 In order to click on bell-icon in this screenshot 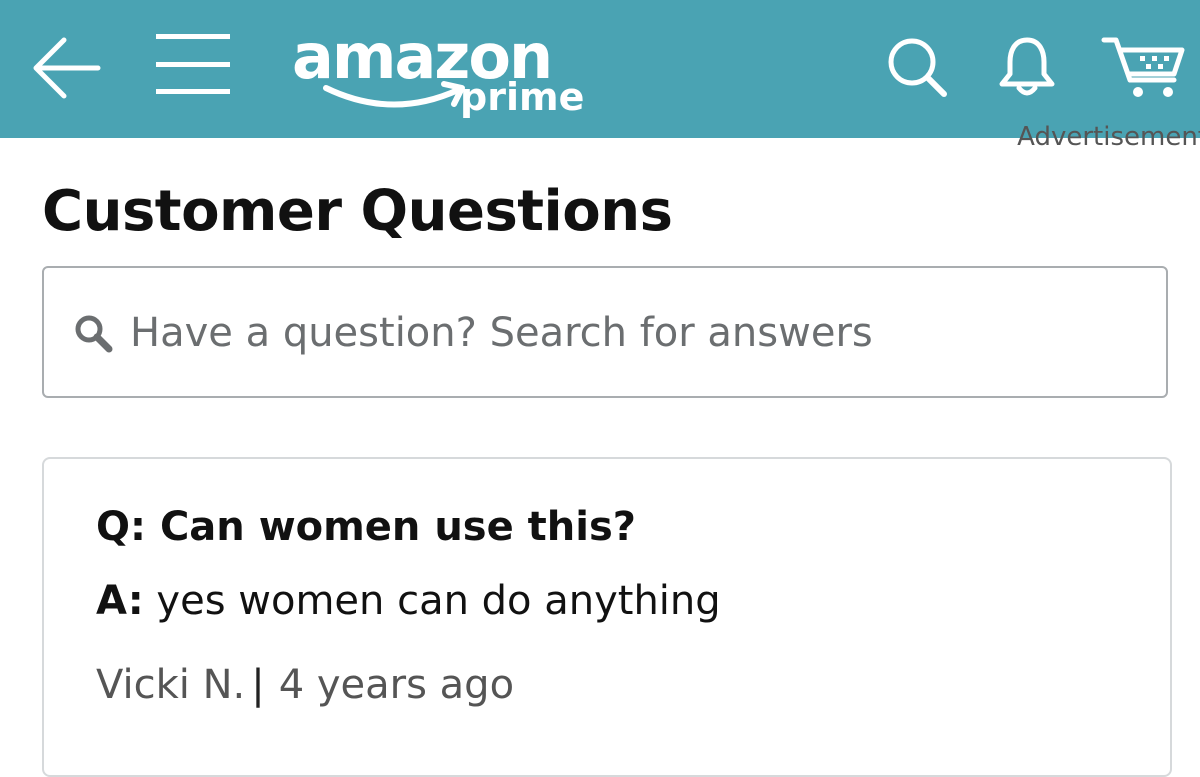, I will do `click(1027, 66)`.